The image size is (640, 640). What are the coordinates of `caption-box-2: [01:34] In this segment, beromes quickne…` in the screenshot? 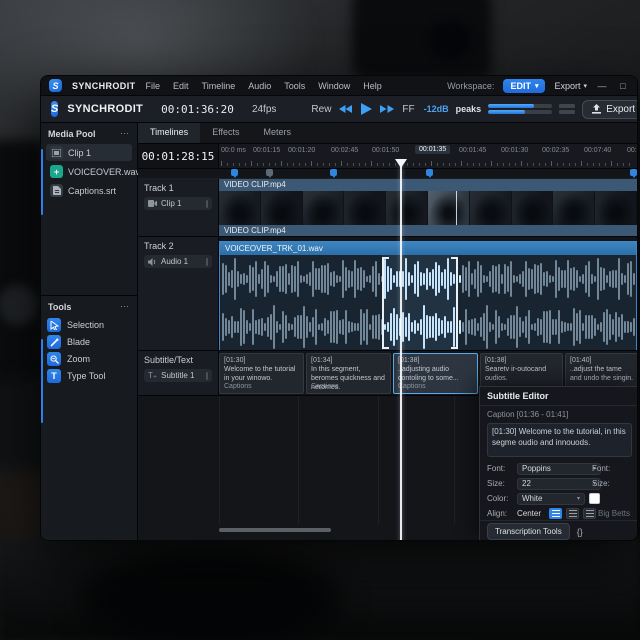 It's located at (348, 373).